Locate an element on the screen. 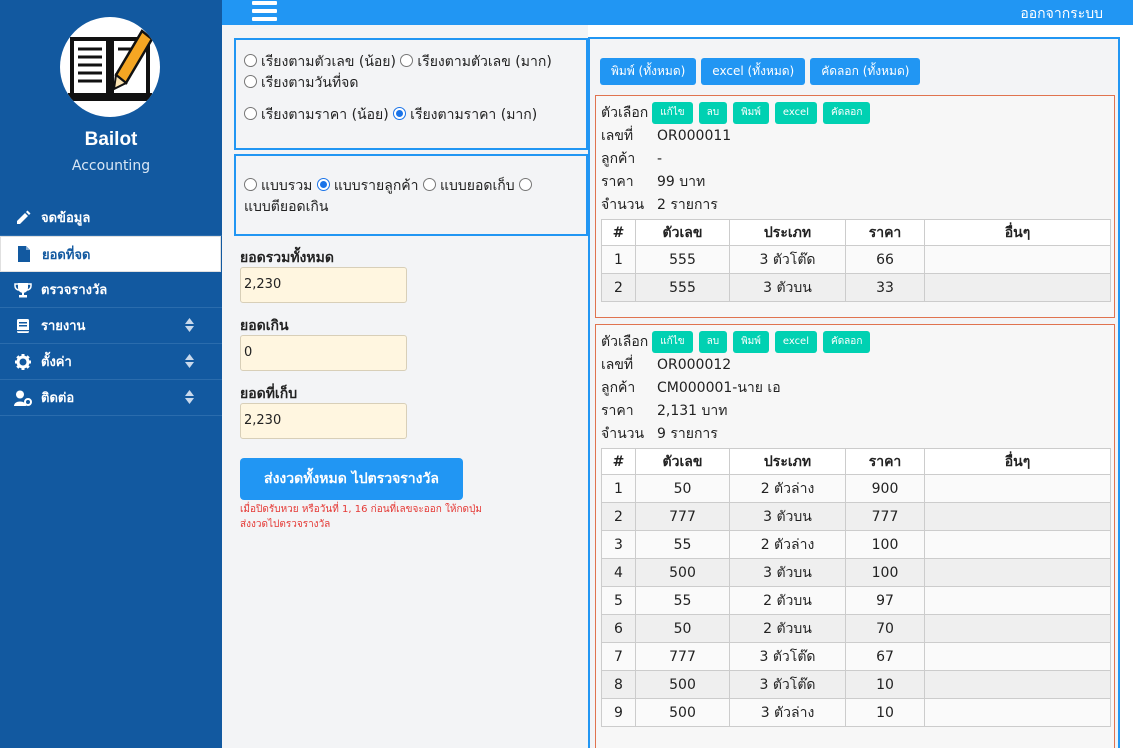 The width and height of the screenshot is (1133, 748). table-row: 1 50 2 ตัวล่าง 900 is located at coordinates (856, 488).